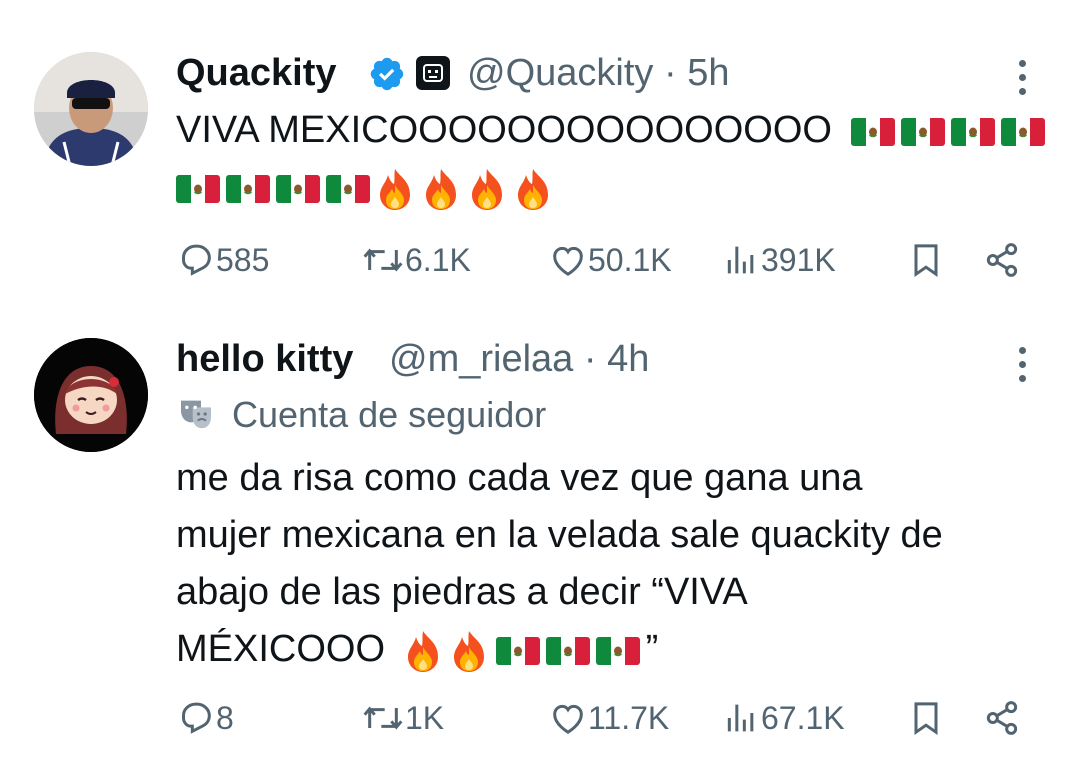 This screenshot has width=1080, height=764. What do you see at coordinates (387, 74) in the screenshot?
I see `verified-icon` at bounding box center [387, 74].